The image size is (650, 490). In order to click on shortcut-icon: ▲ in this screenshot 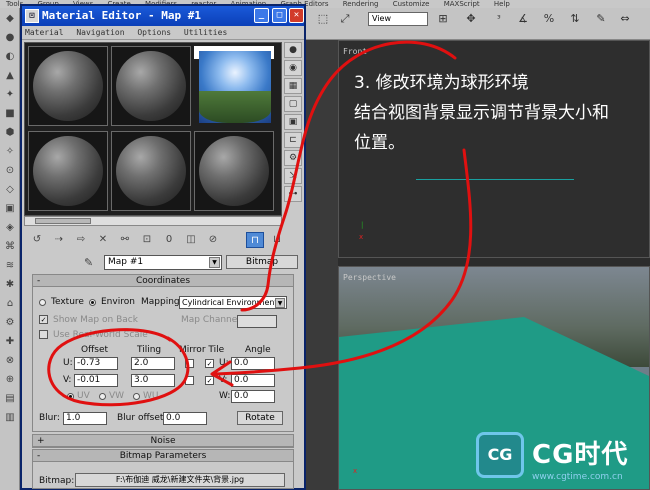, I will do `click(10, 76)`.